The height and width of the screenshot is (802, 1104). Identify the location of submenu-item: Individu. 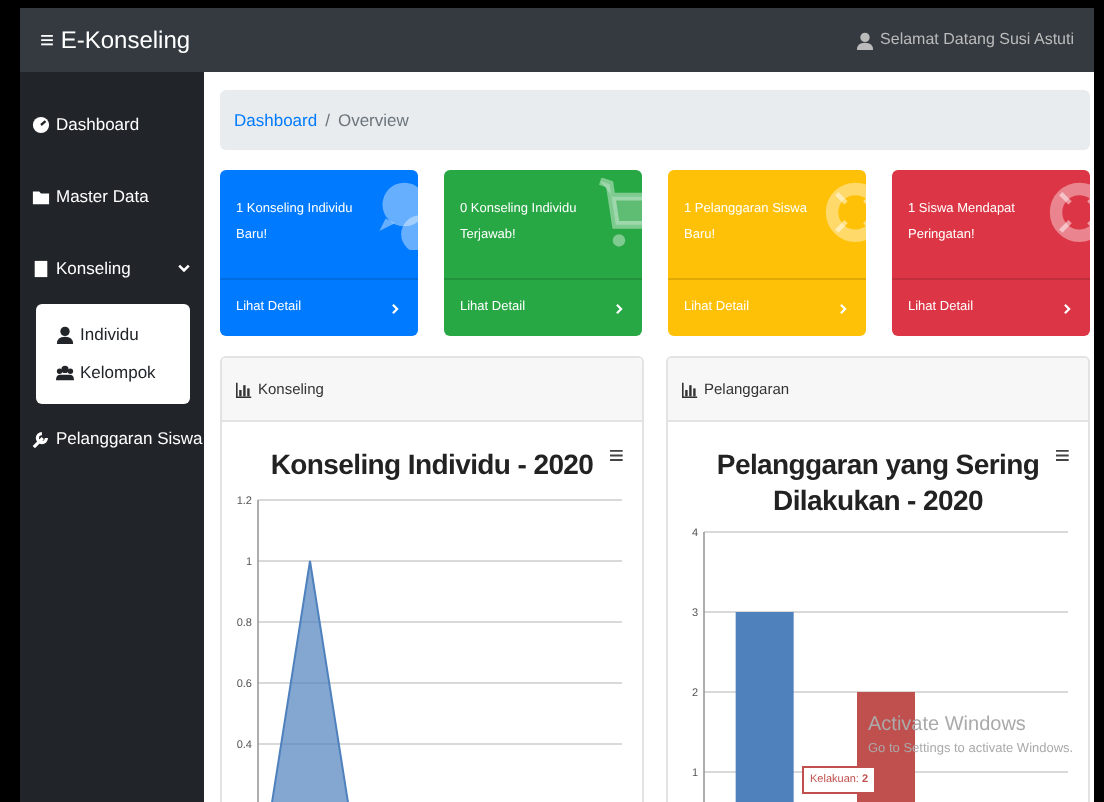
(113, 335).